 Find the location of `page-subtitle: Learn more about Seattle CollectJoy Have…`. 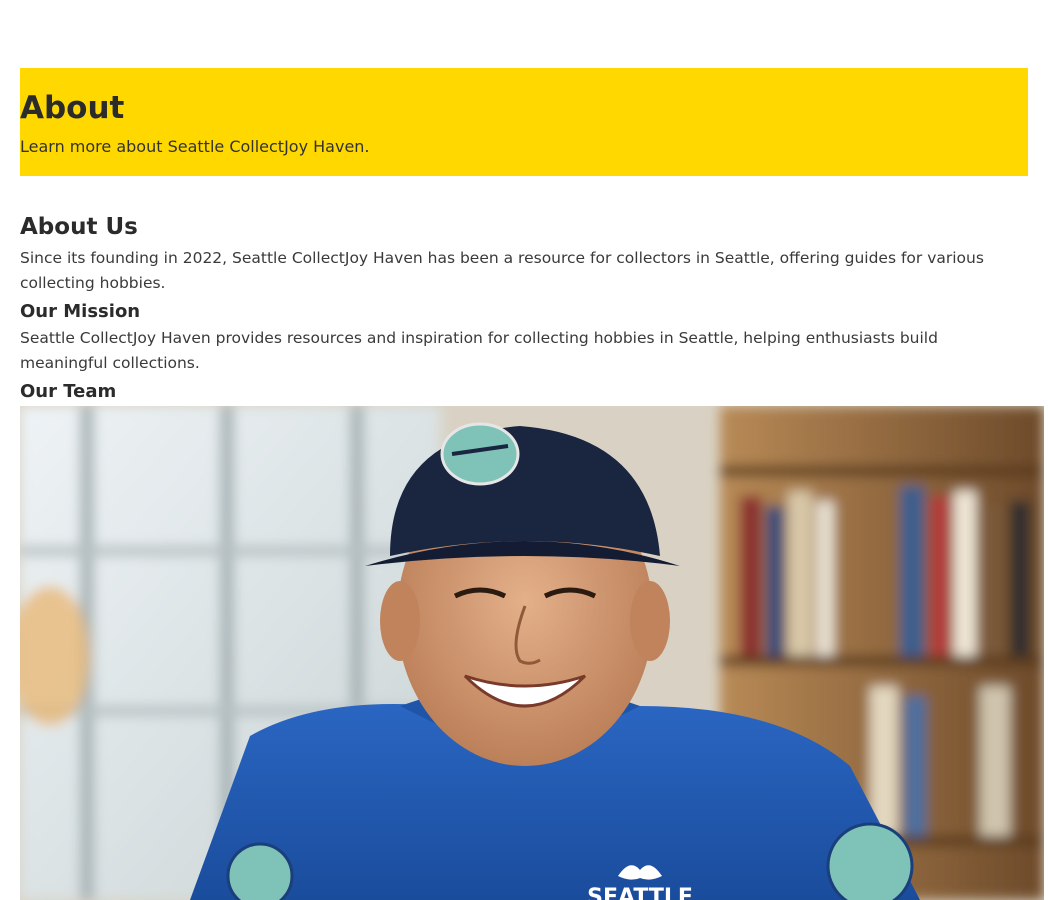

page-subtitle: Learn more about Seattle CollectJoy Have… is located at coordinates (195, 146).